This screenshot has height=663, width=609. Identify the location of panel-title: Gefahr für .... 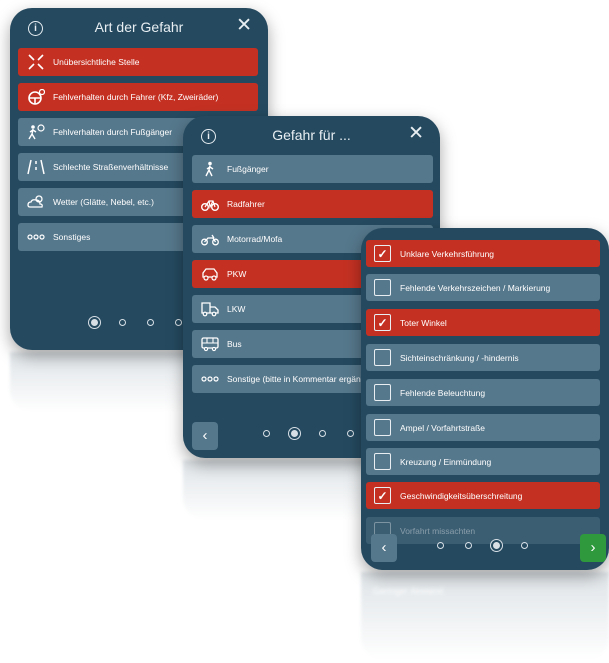
(311, 135).